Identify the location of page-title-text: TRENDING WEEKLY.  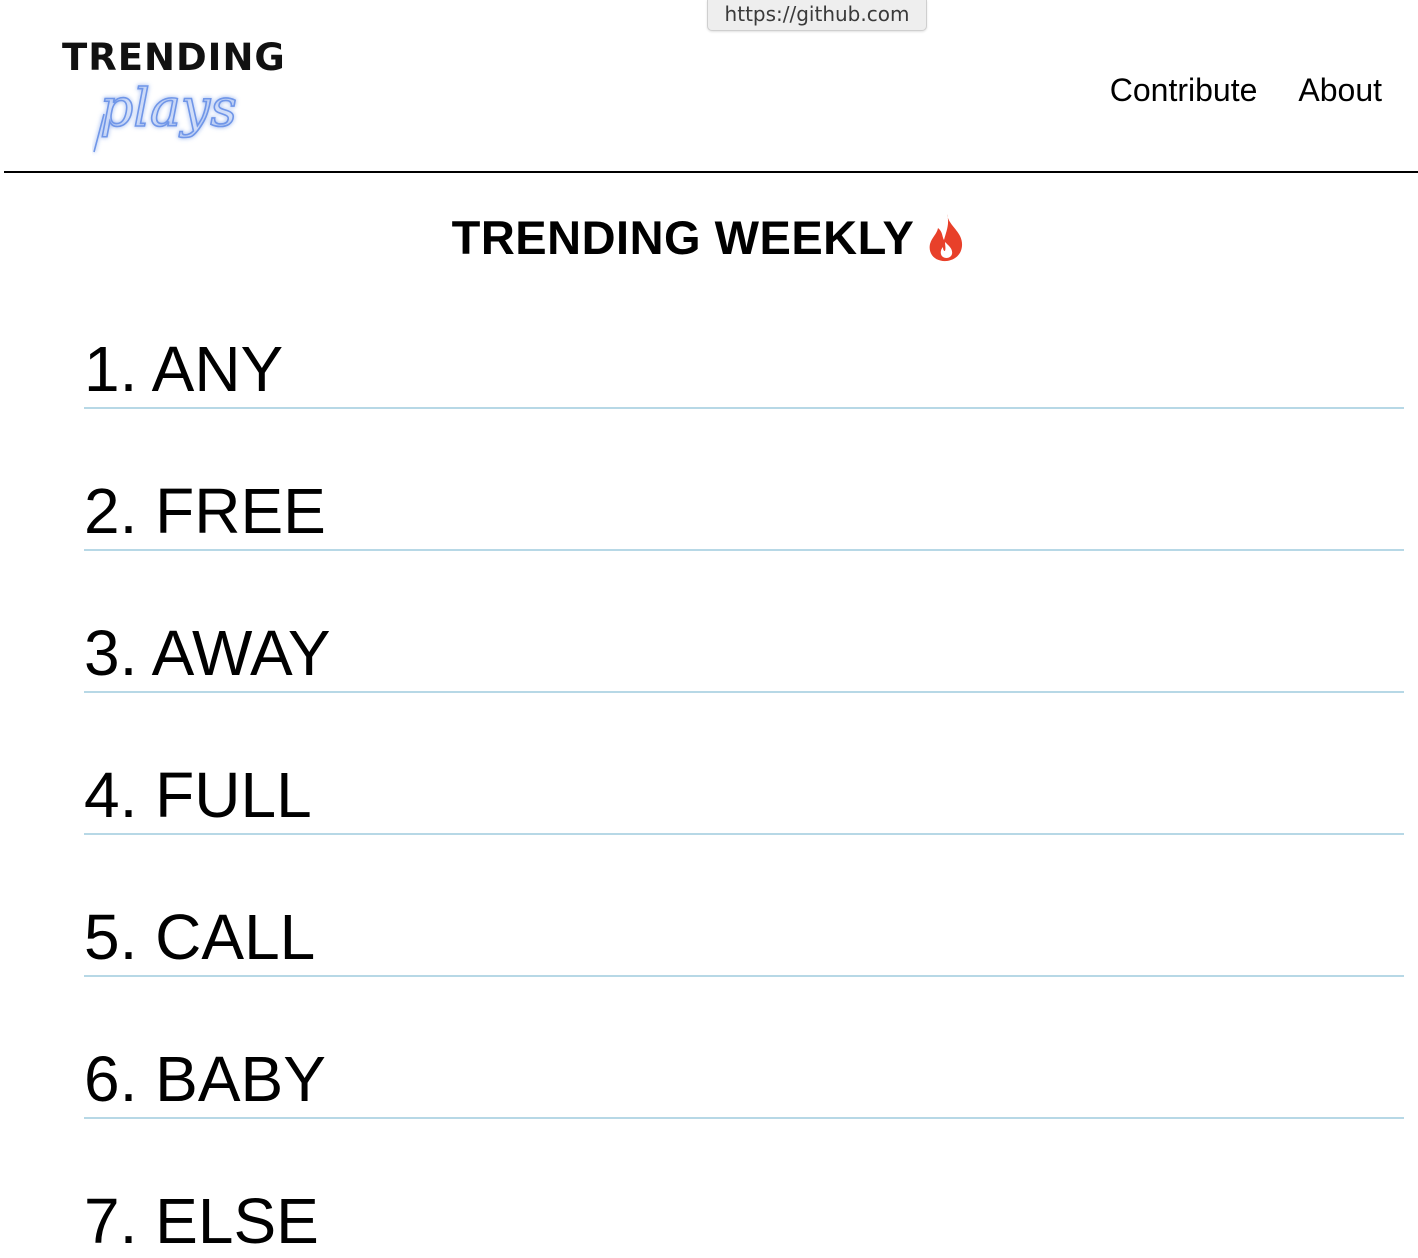
(683, 237).